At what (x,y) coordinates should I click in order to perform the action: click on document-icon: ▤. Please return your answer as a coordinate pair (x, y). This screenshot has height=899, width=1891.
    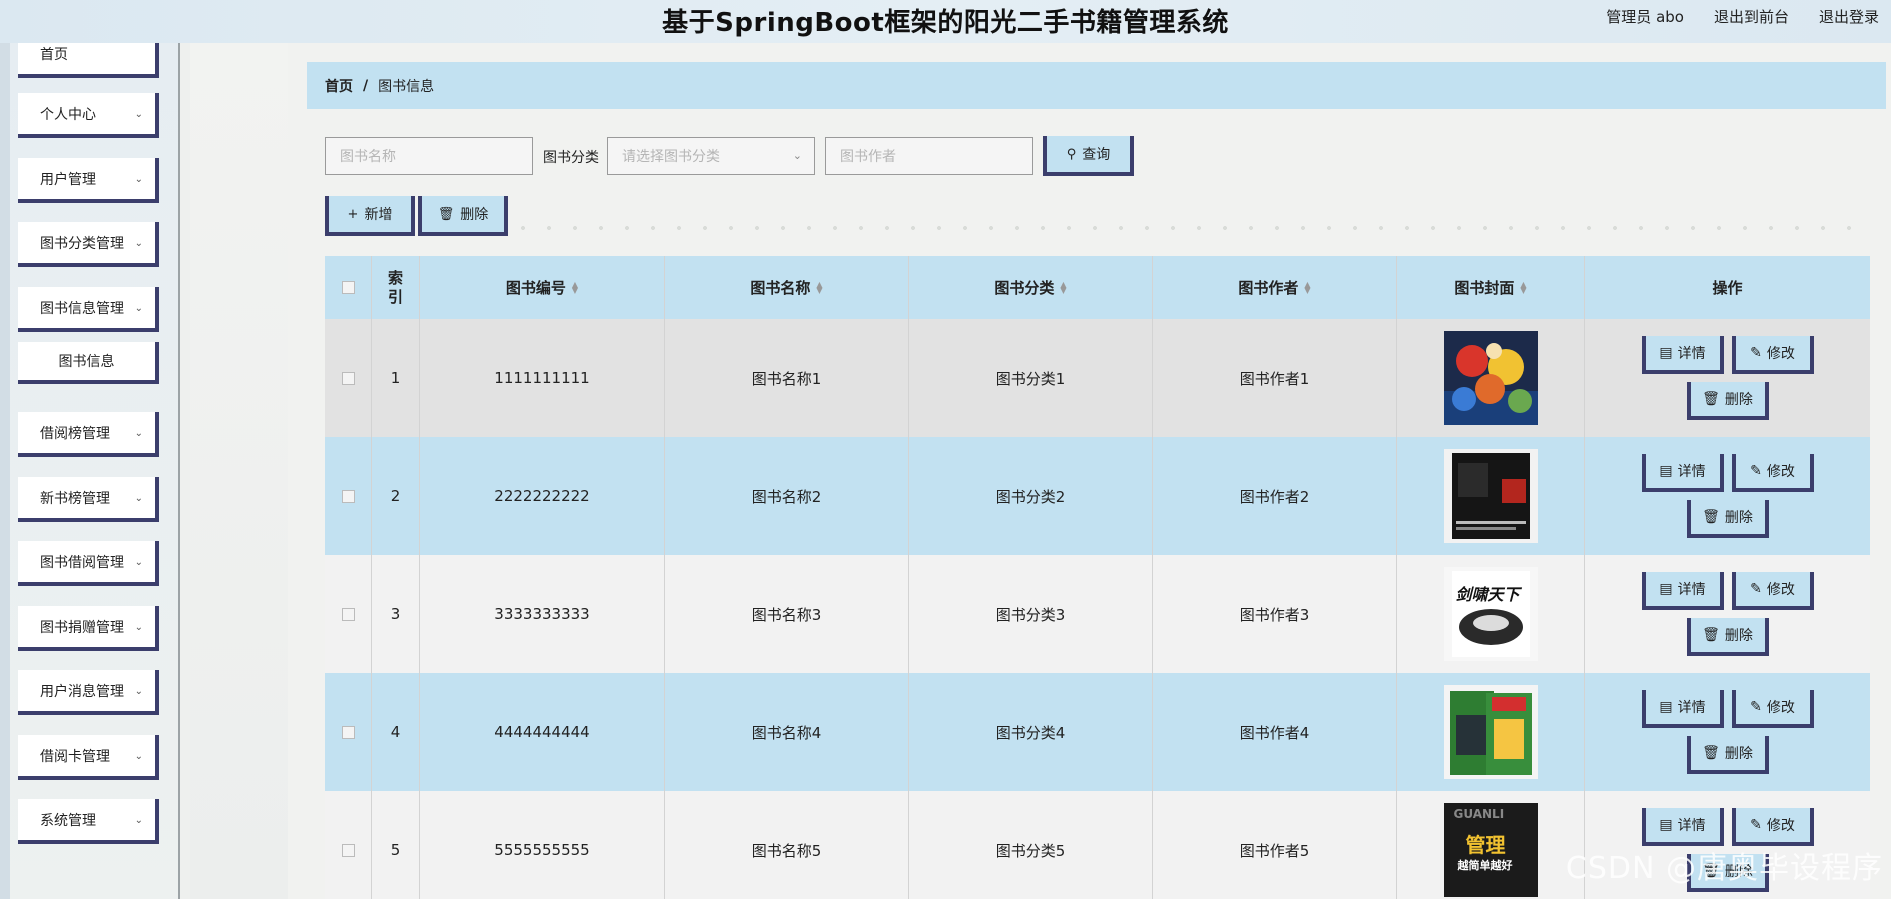
    Looking at the image, I should click on (1666, 707).